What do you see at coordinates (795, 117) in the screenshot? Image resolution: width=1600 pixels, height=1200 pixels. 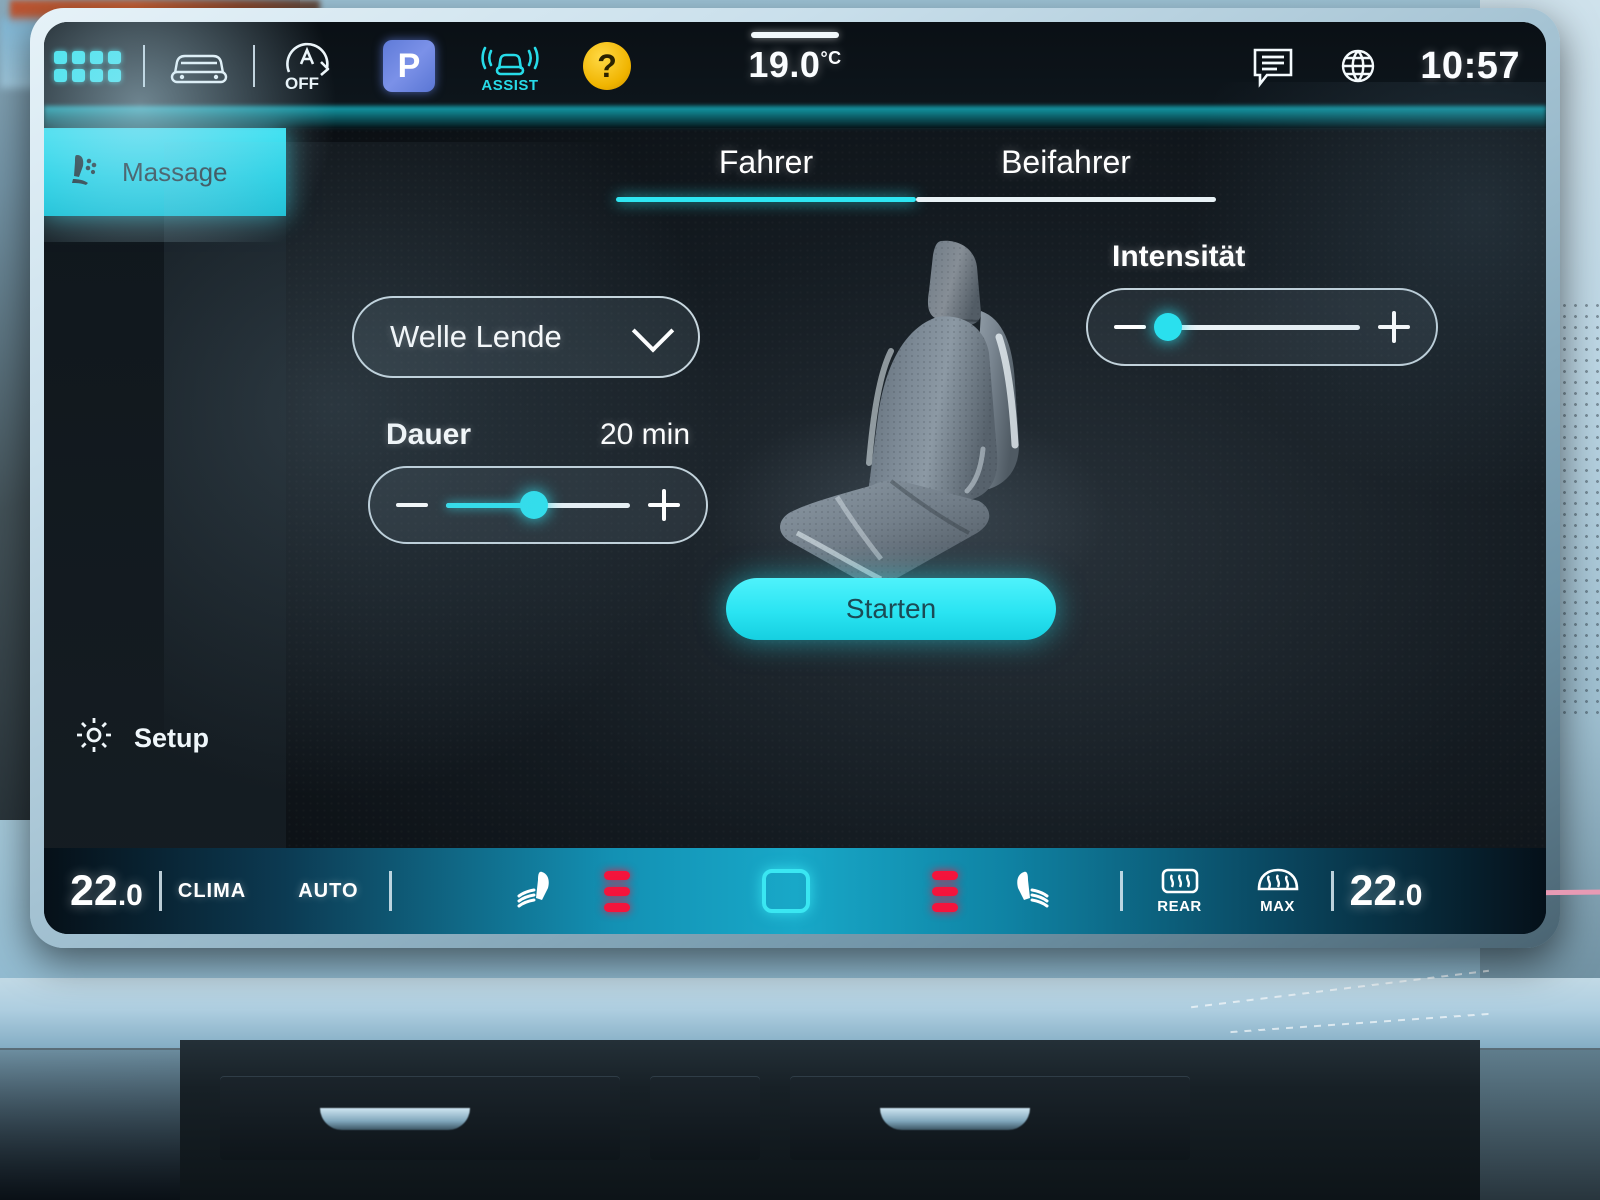 I see `glass-reflection-strip` at bounding box center [795, 117].